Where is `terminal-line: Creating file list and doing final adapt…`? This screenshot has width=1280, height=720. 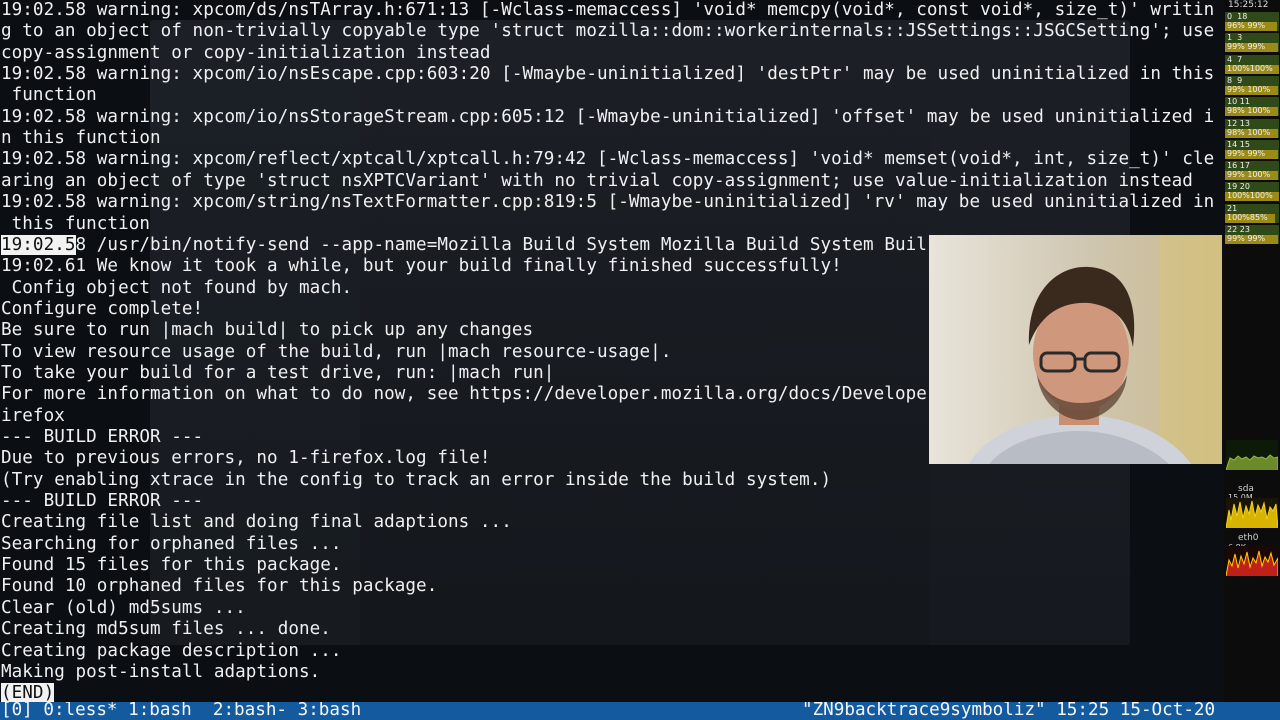
terminal-line: Creating file list and doing final adapt… is located at coordinates (256, 522).